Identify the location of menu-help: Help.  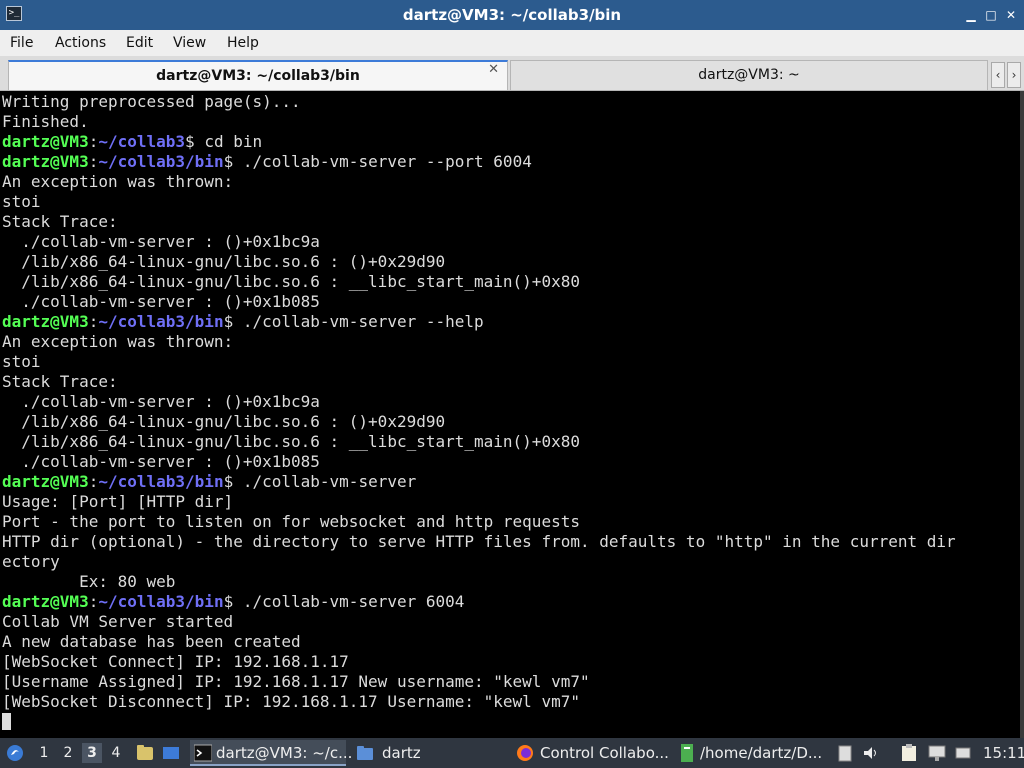
(243, 43).